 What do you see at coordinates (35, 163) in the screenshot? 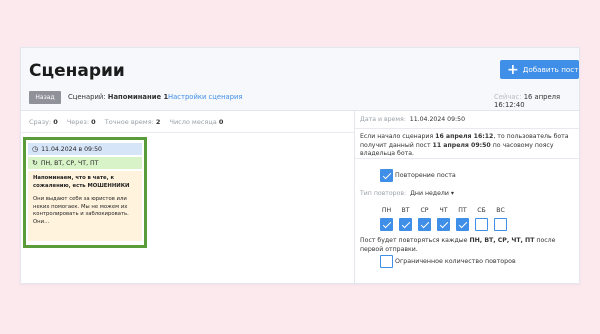
I see `repeat-icon: ↻` at bounding box center [35, 163].